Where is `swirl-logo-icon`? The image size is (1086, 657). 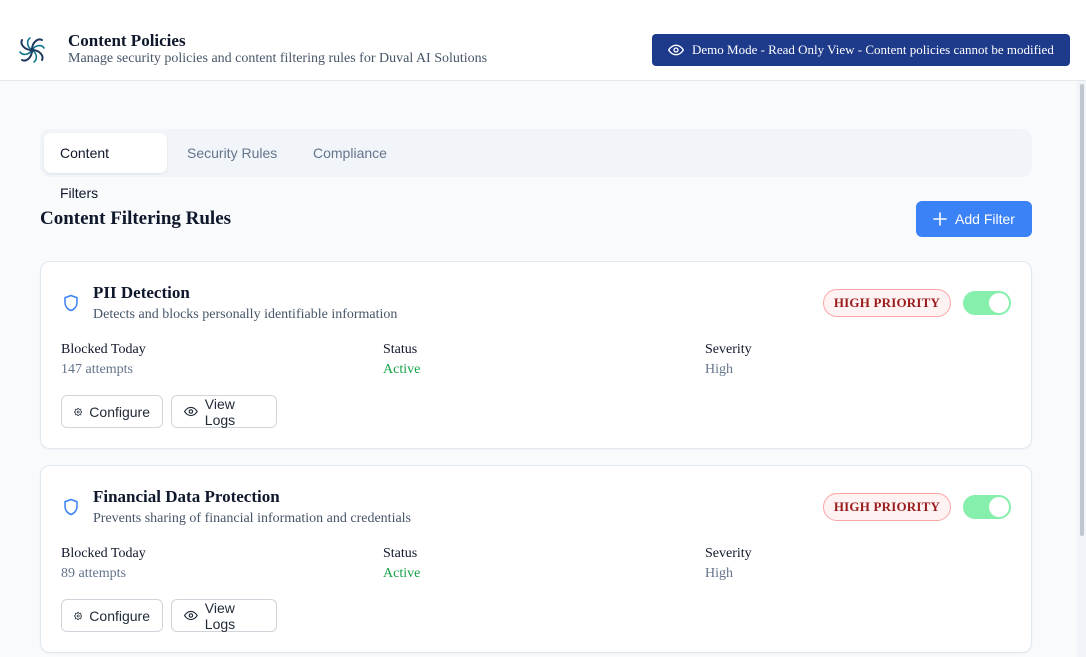 swirl-logo-icon is located at coordinates (32, 50).